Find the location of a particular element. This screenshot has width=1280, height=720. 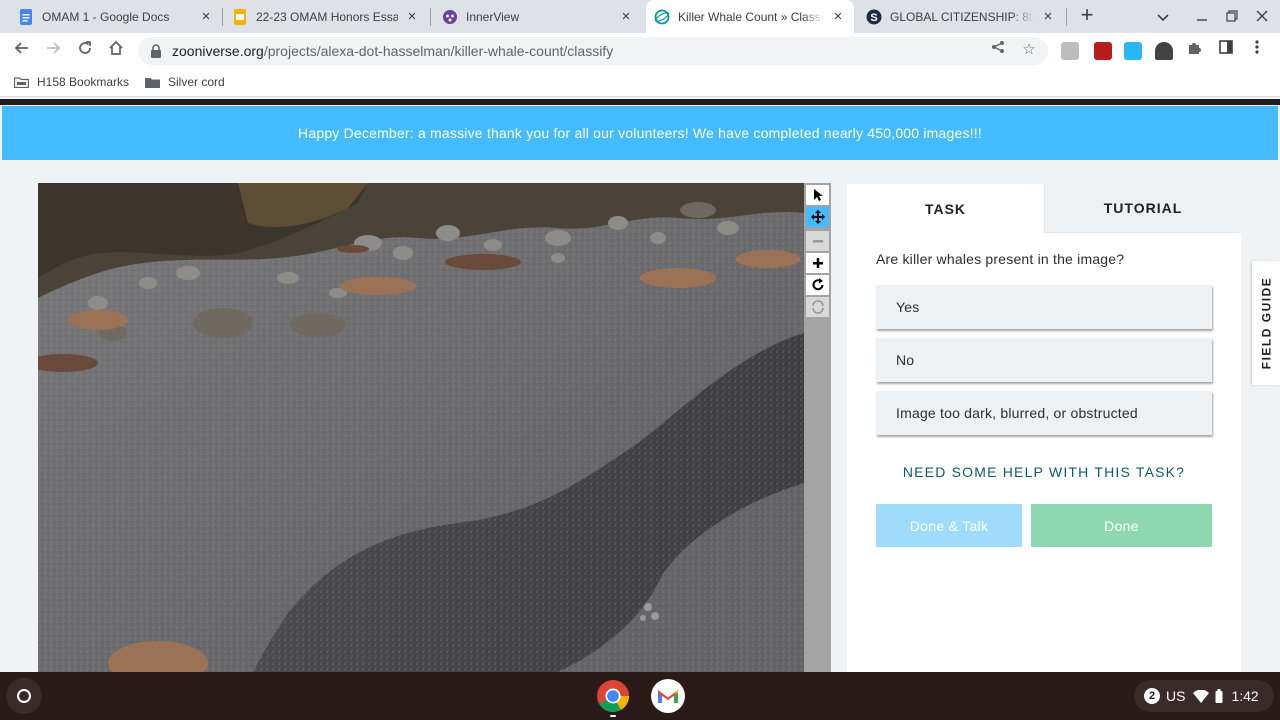

chevron-down-icon is located at coordinates (1163, 17).